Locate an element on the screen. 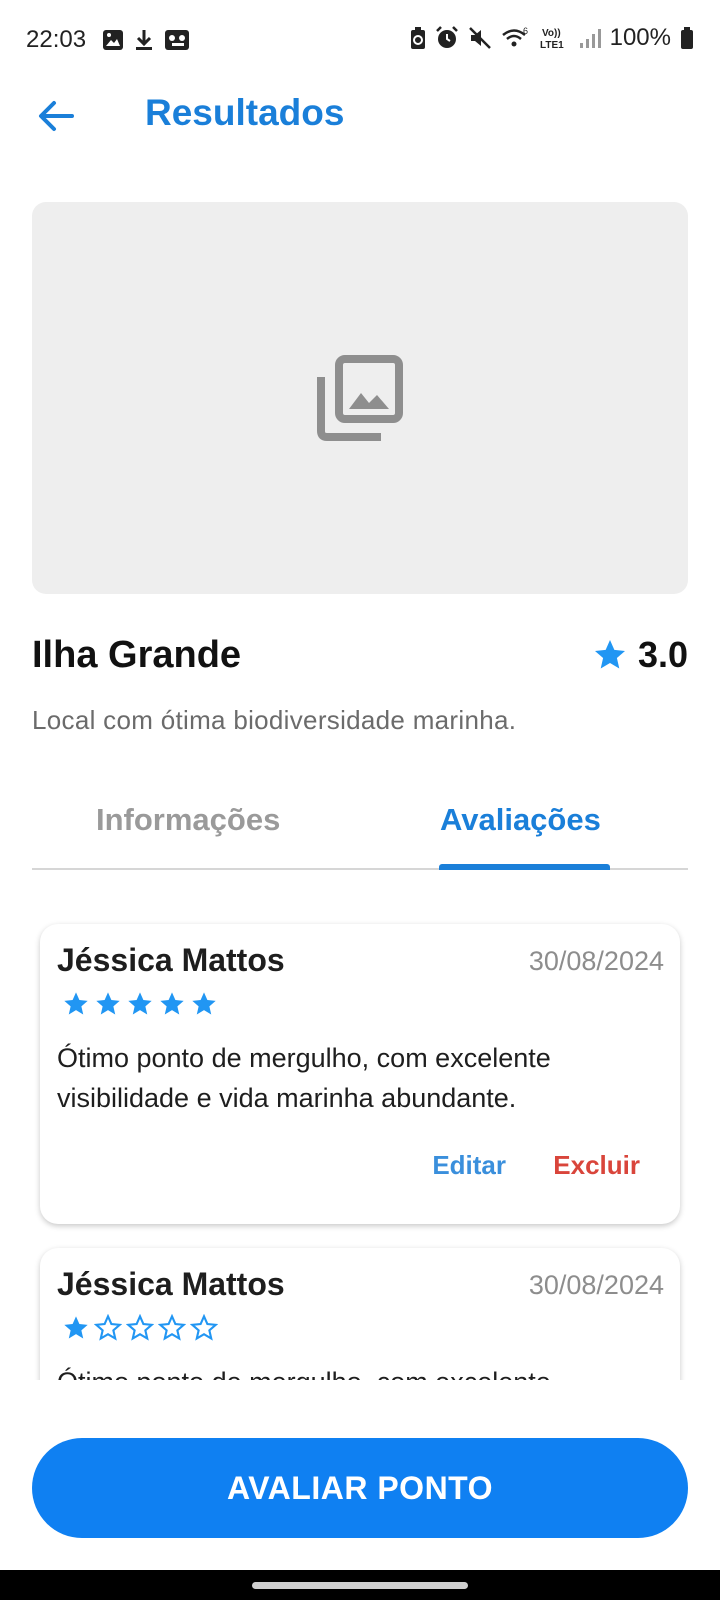 The image size is (720, 1600). alarm-icon is located at coordinates (446, 37).